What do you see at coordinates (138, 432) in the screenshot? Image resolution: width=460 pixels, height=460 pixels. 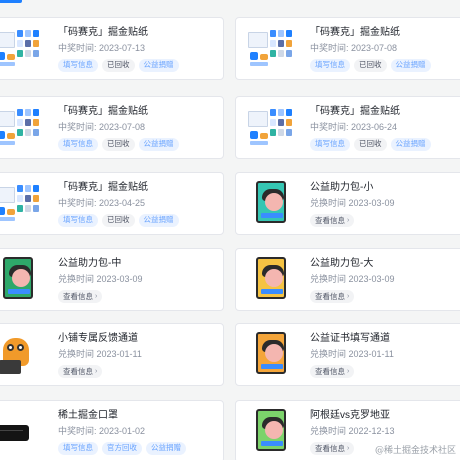 I see `prize-info: 稀土掘金口罩 中奖时间: 2023-01-02 填写信息 官方回收 公益捐赠` at bounding box center [138, 432].